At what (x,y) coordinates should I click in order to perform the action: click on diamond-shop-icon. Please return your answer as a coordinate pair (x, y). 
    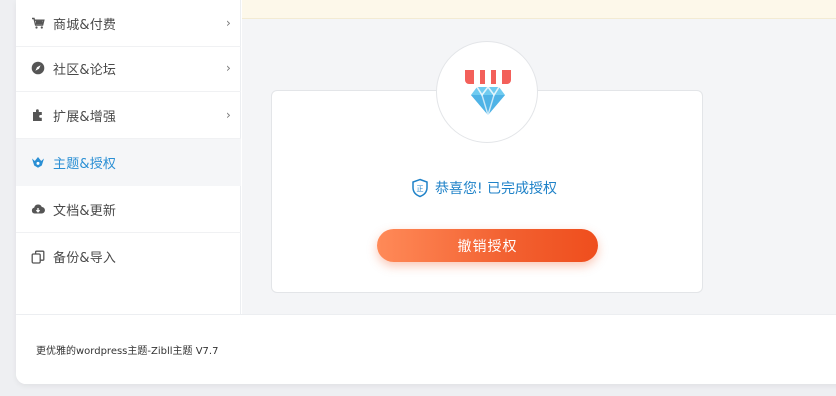
    Looking at the image, I should click on (488, 94).